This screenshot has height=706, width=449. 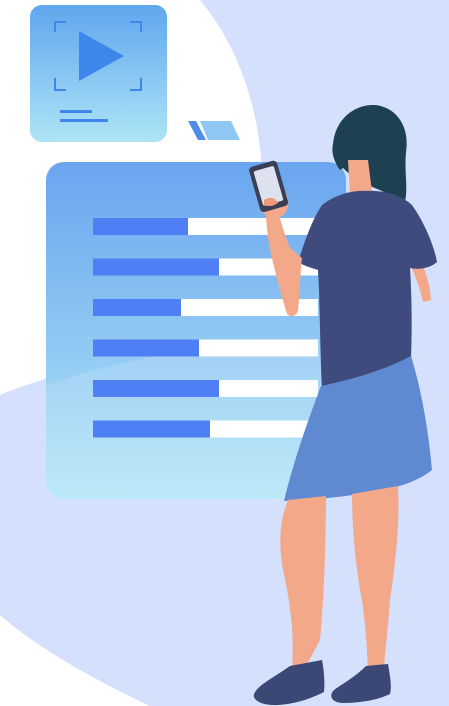 What do you see at coordinates (98, 73) in the screenshot?
I see `media-card` at bounding box center [98, 73].